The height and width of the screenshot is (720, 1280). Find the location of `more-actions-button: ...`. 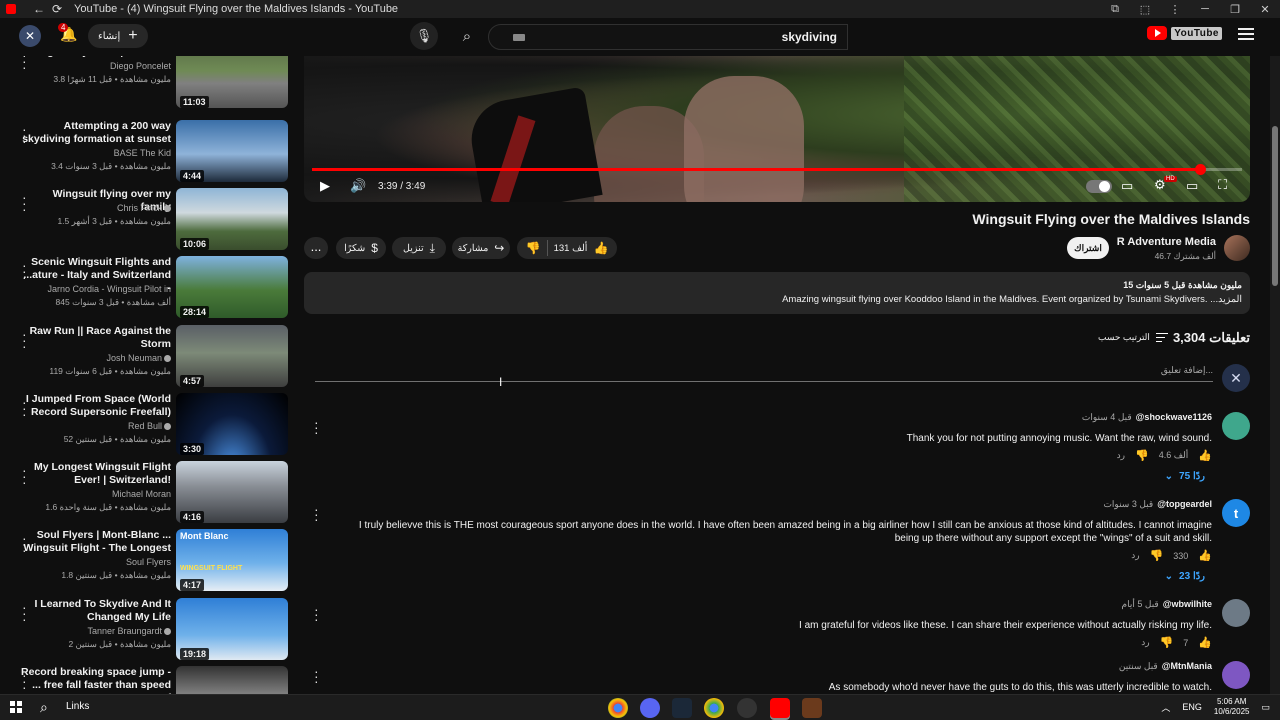

more-actions-button: ... is located at coordinates (316, 248).